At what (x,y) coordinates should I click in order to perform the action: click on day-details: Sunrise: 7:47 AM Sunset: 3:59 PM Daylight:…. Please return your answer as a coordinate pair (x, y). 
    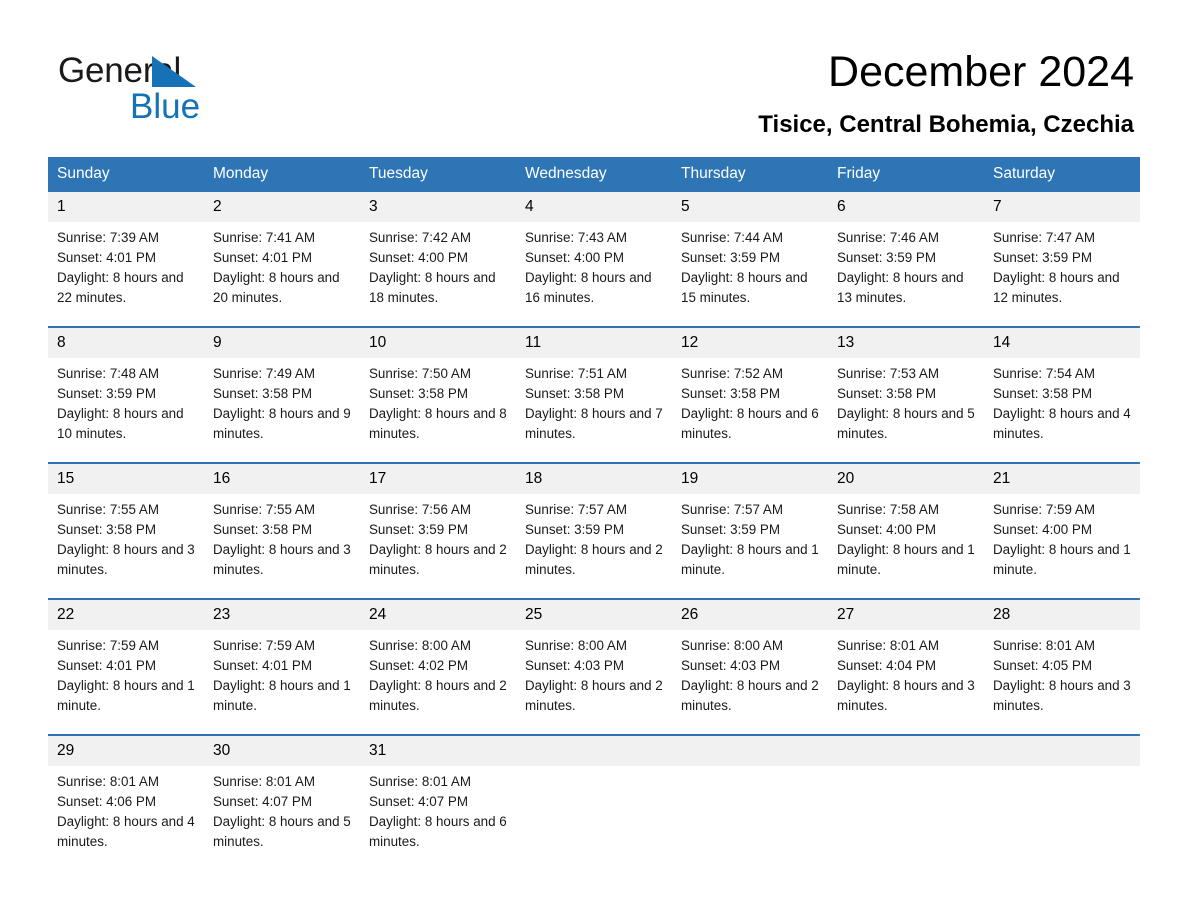
    Looking at the image, I should click on (1062, 265).